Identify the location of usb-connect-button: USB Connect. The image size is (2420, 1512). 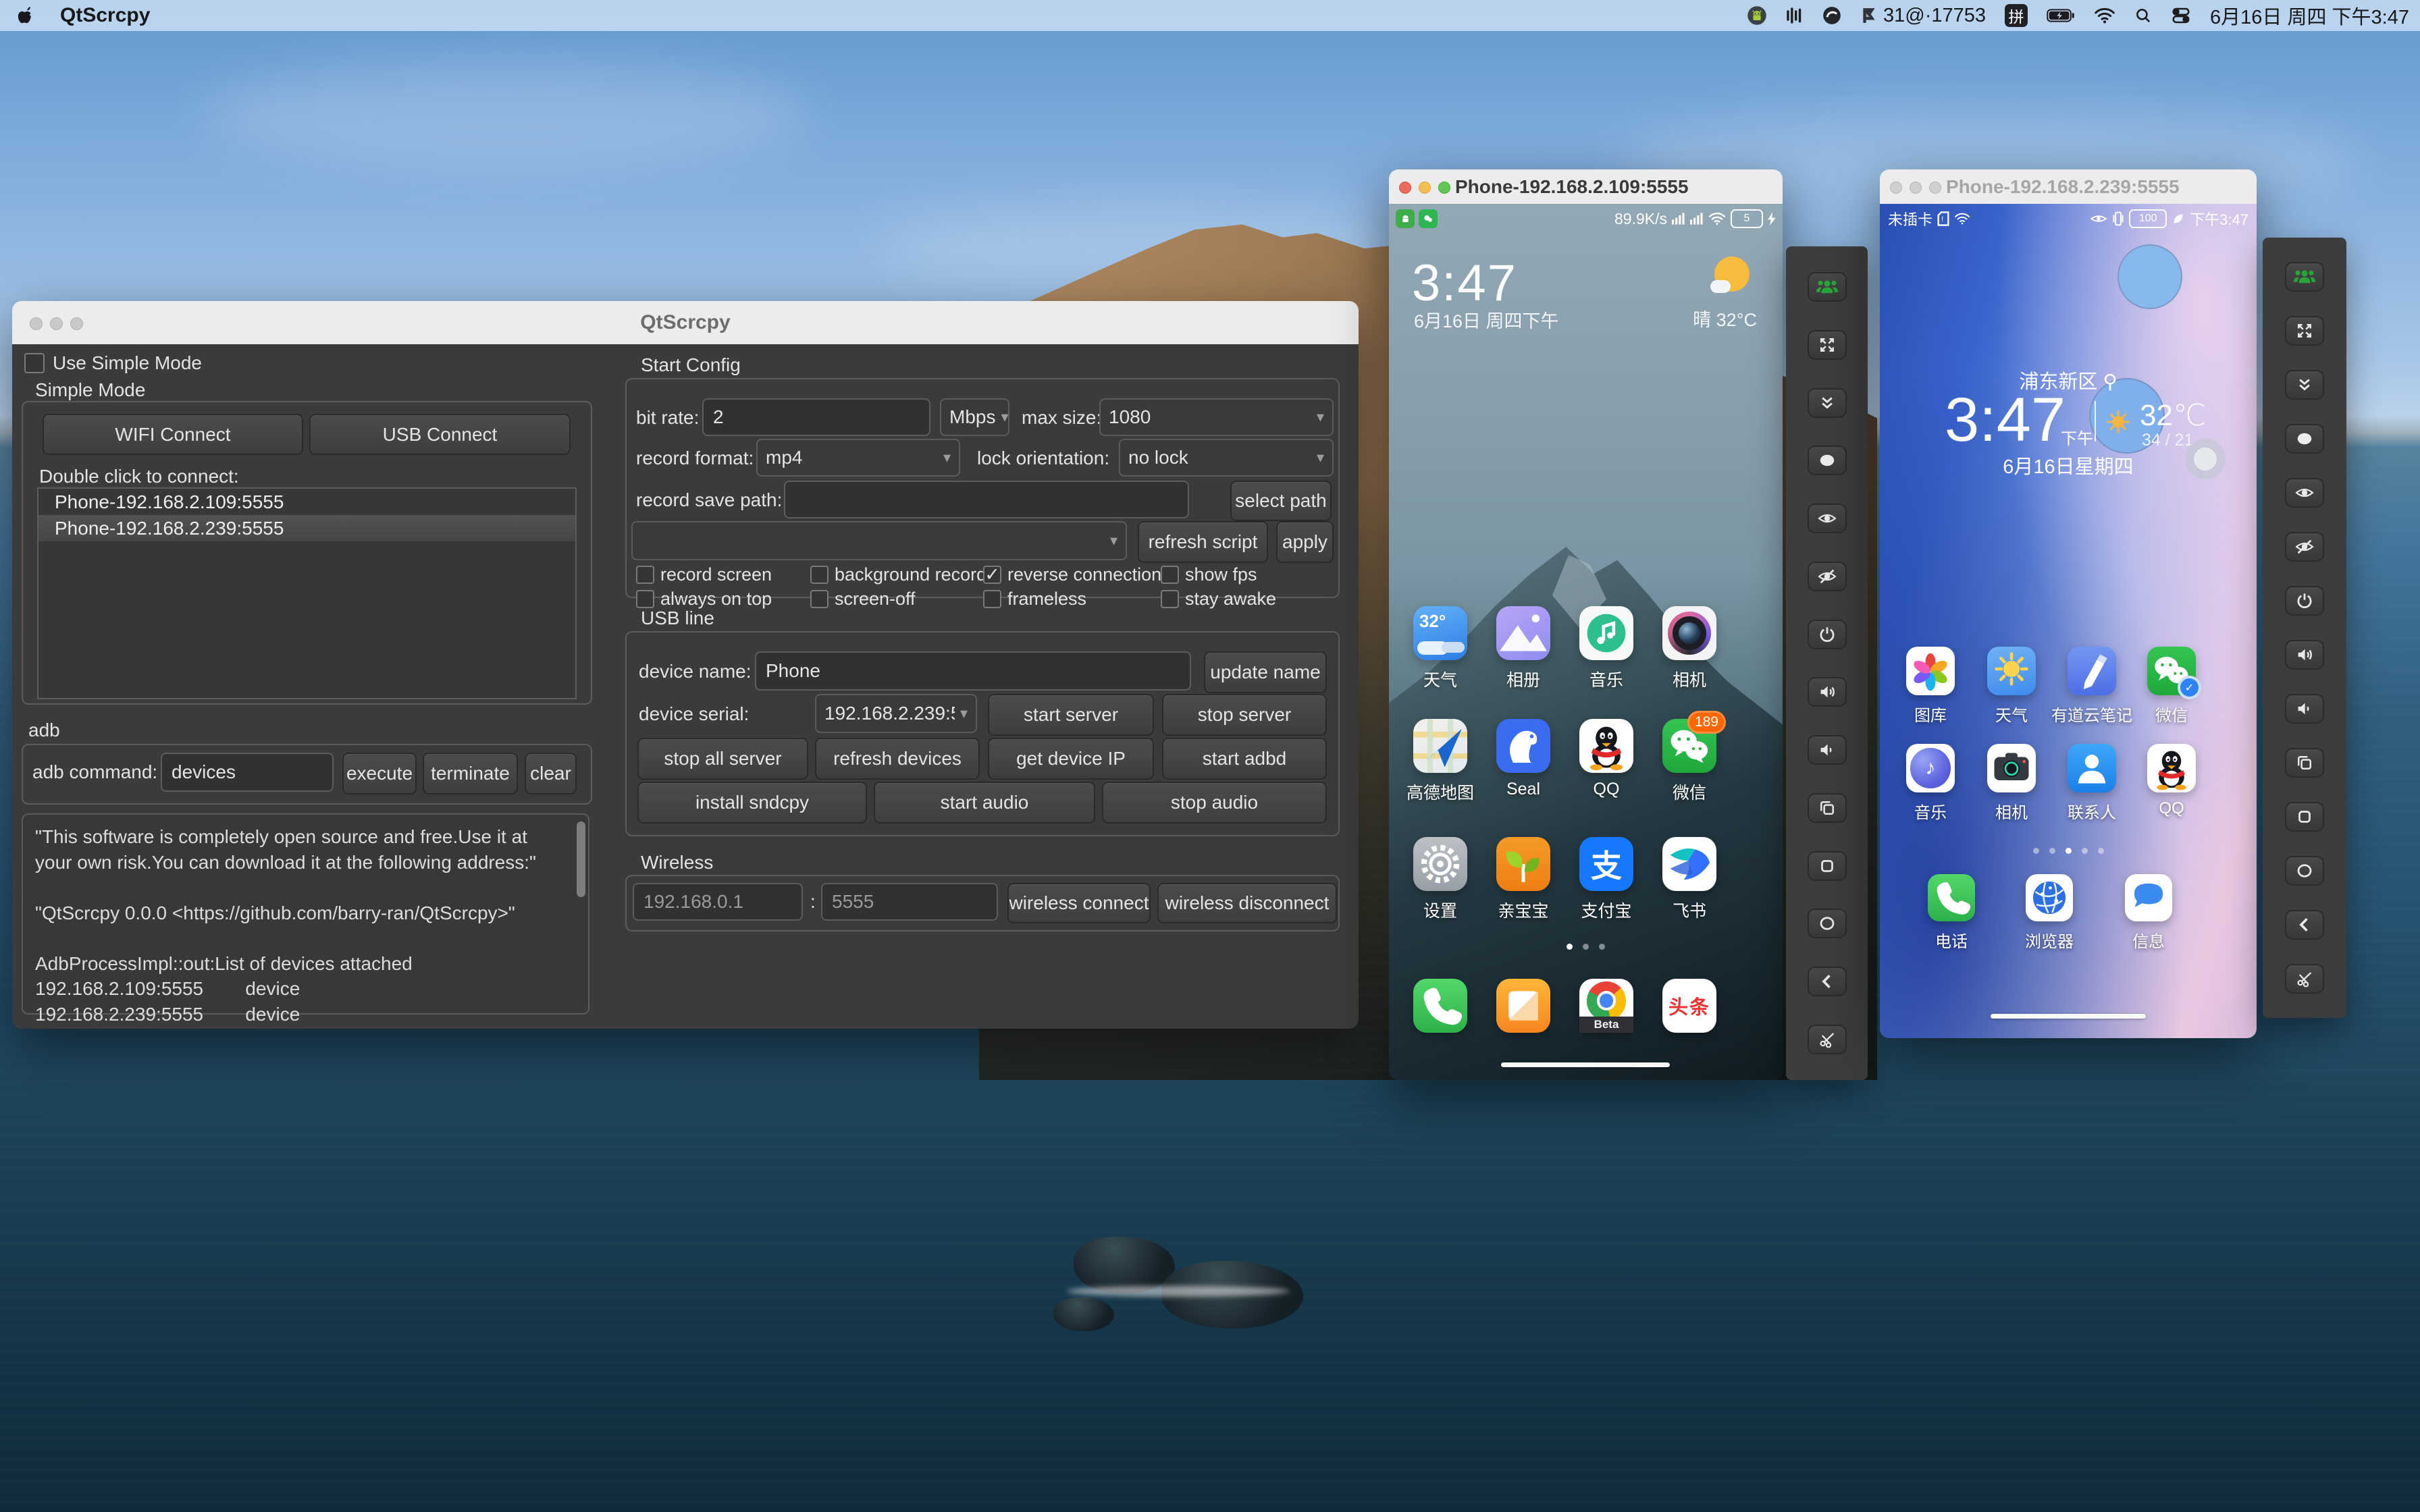
(440, 434).